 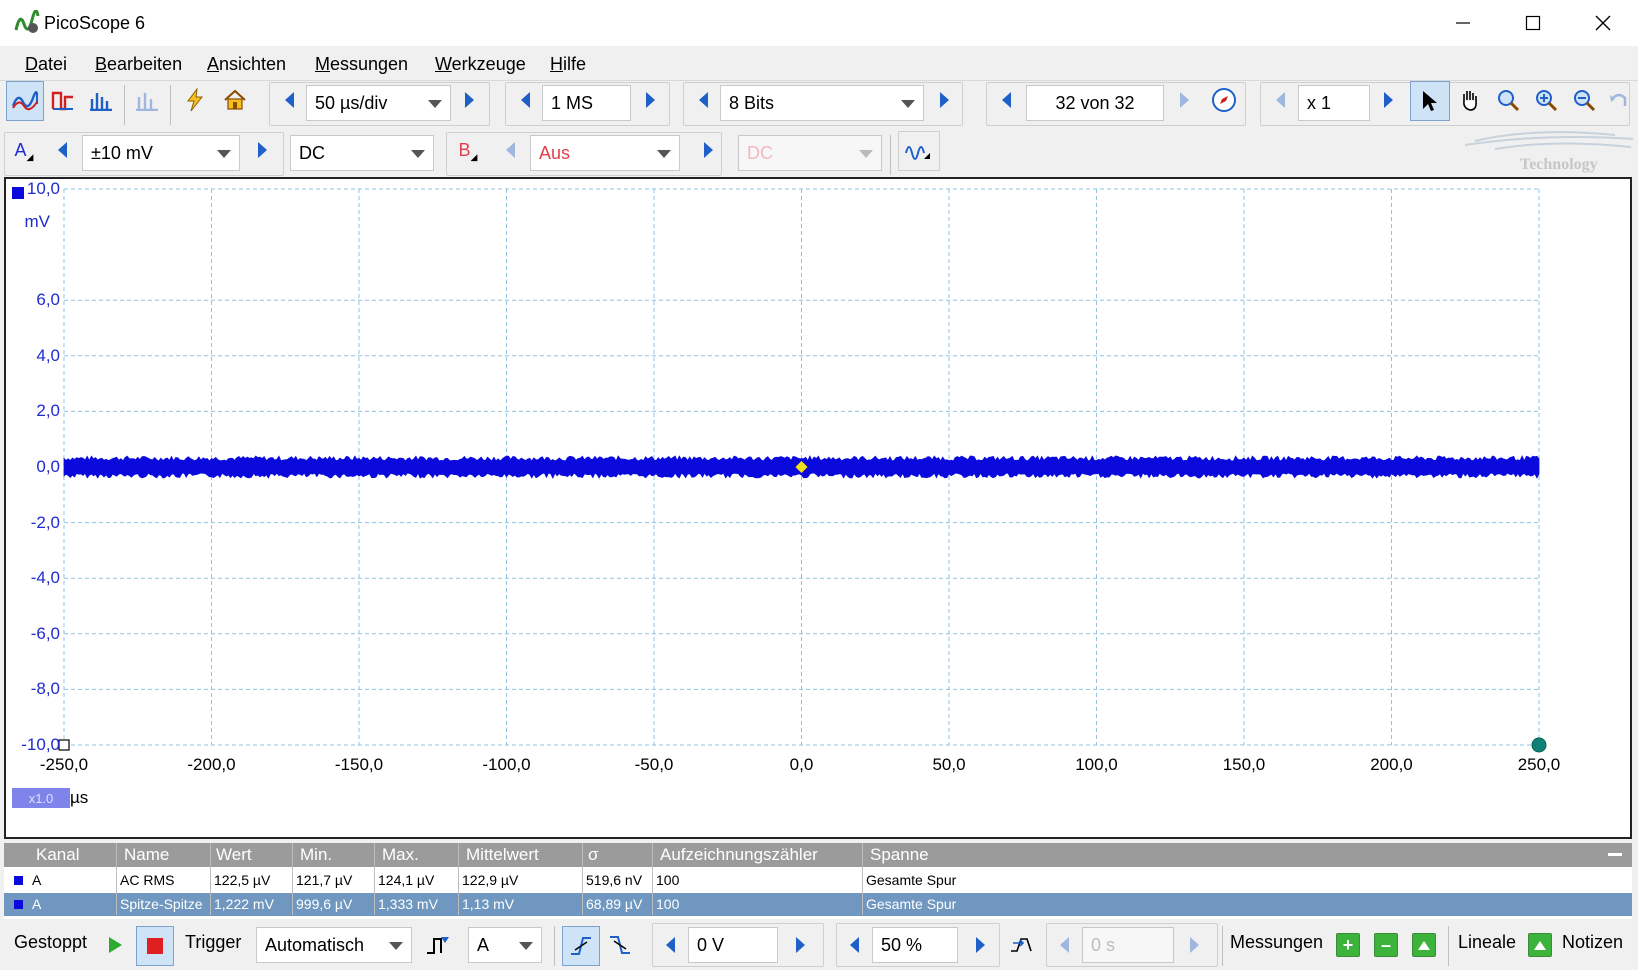 I want to click on falling-edge-icon, so click(x=620, y=945).